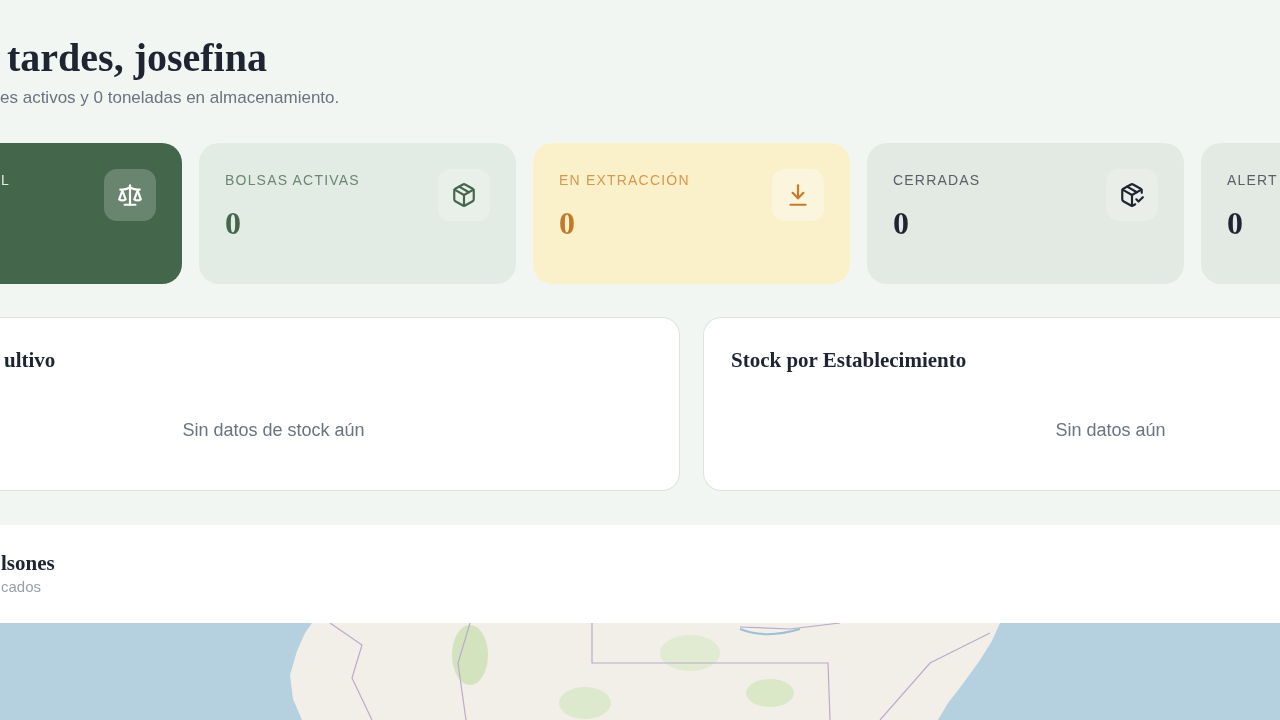 Image resolution: width=1280 pixels, height=720 pixels. Describe the element at coordinates (292, 180) in the screenshot. I see `stat-label: BOLSAS ACTIVAS` at that location.